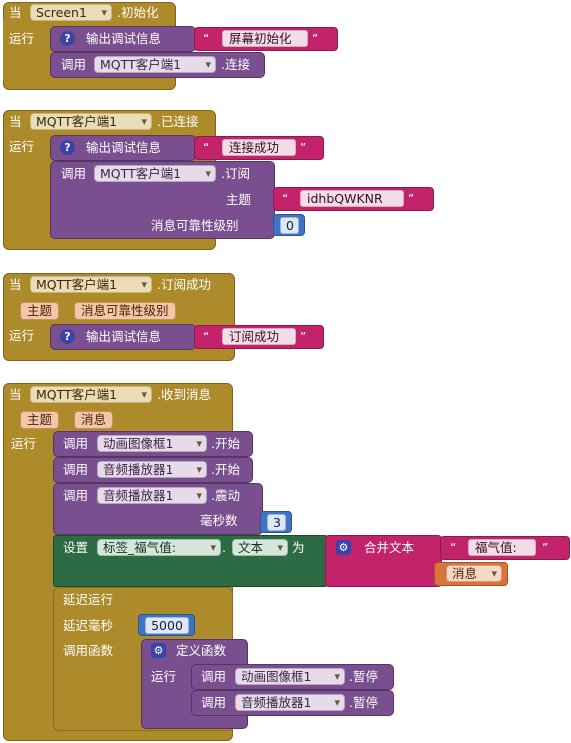  What do you see at coordinates (259, 147) in the screenshot?
I see `string-value: 连接成功` at bounding box center [259, 147].